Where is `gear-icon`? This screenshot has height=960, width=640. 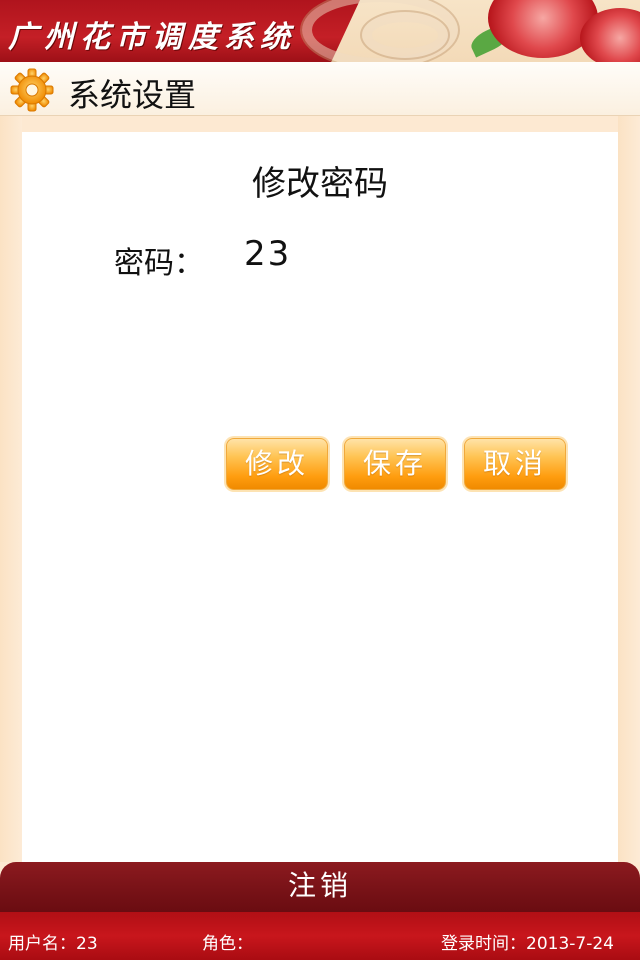
gear-icon is located at coordinates (32, 90).